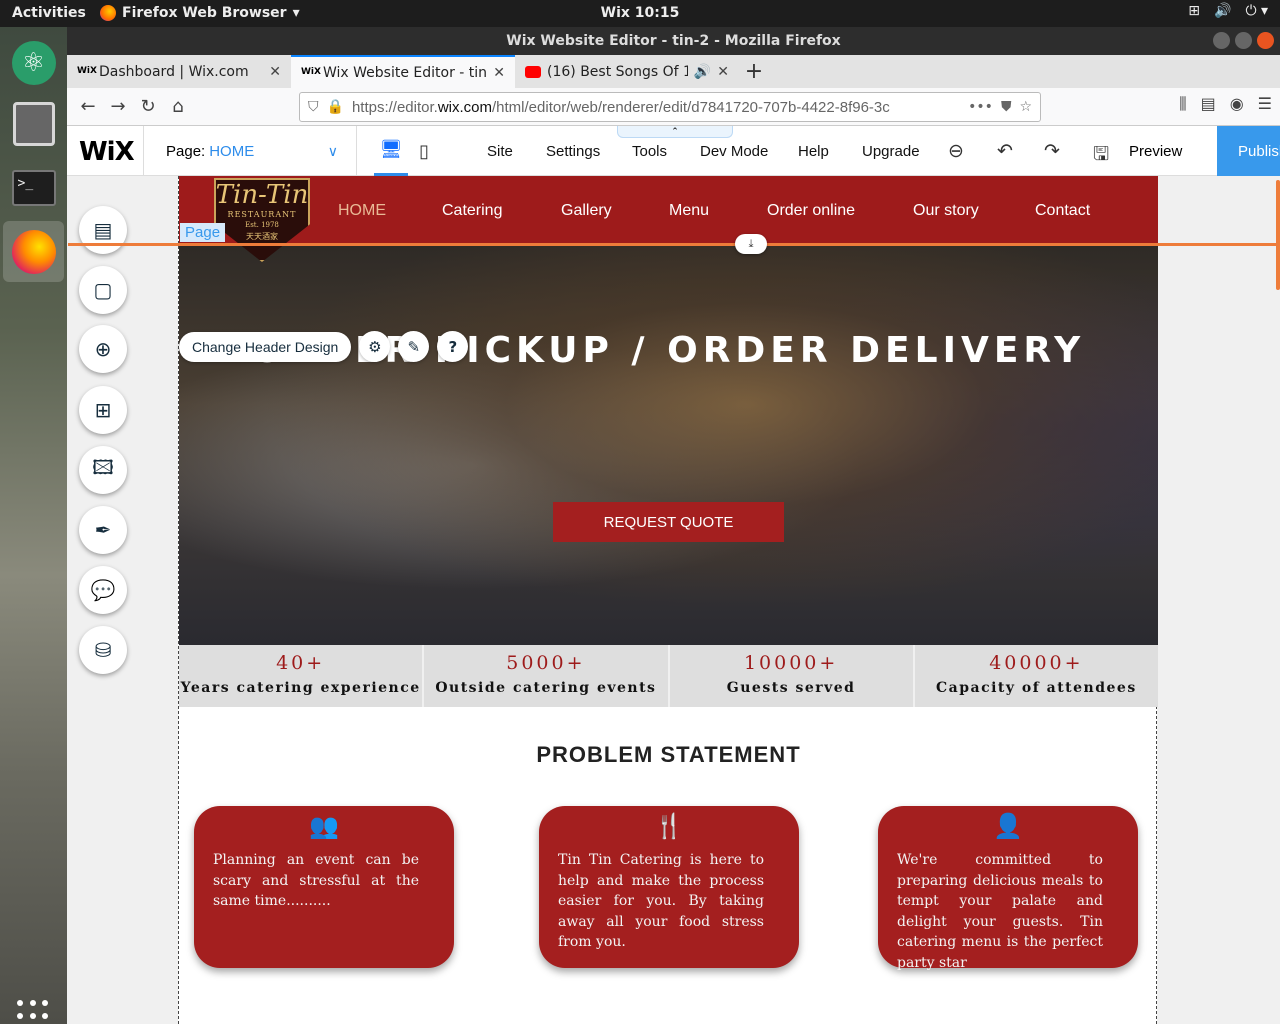 This screenshot has height=1024, width=1280. What do you see at coordinates (791, 688) in the screenshot?
I see `stat-label: Guests served` at bounding box center [791, 688].